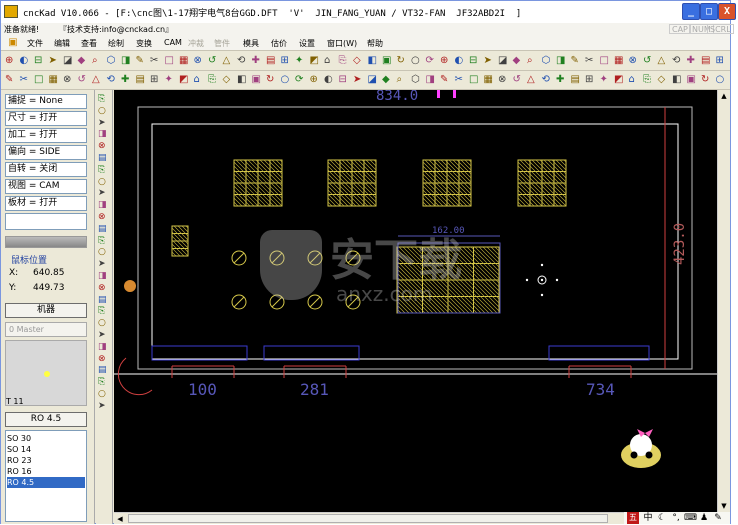 The image size is (738, 525). What do you see at coordinates (649, 80) in the screenshot?
I see `draw-tool-icon: ⎘` at bounding box center [649, 80].